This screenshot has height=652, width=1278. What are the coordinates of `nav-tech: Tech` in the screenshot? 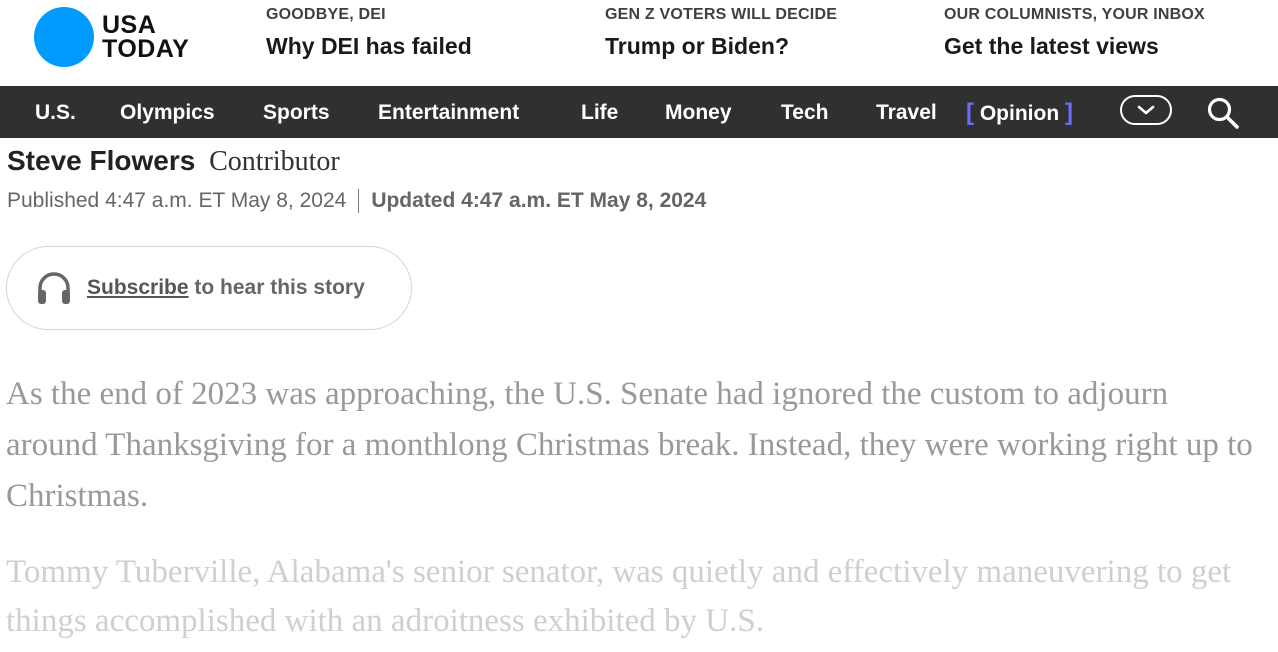 It's located at (804, 112).